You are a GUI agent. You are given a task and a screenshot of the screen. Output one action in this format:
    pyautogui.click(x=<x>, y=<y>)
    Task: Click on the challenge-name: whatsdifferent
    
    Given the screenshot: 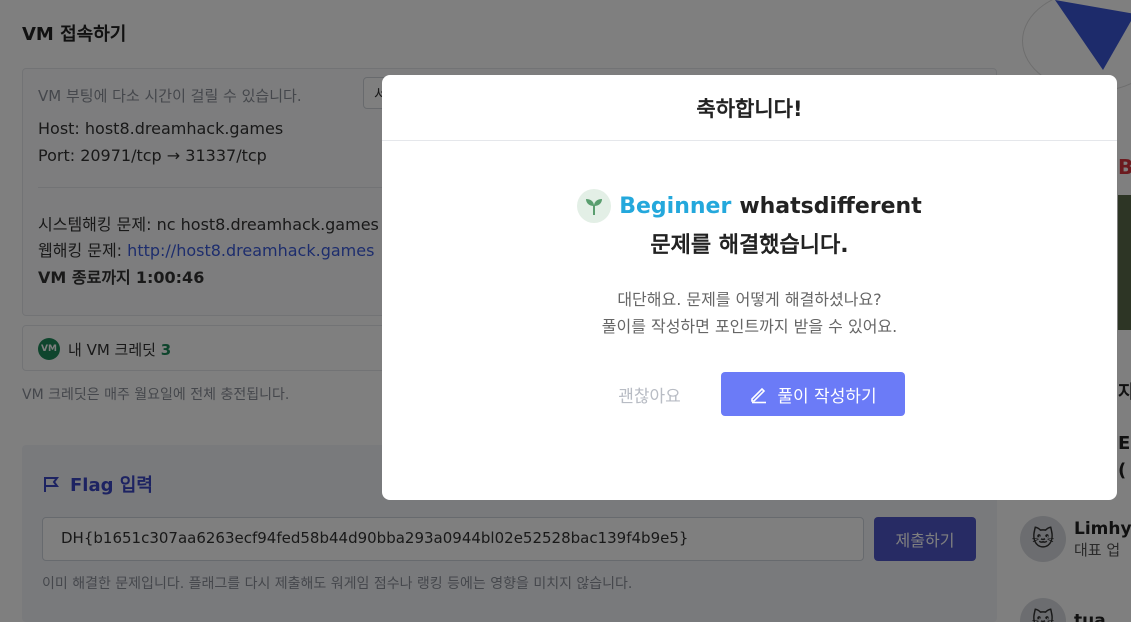 What is the action you would take?
    pyautogui.click(x=830, y=206)
    